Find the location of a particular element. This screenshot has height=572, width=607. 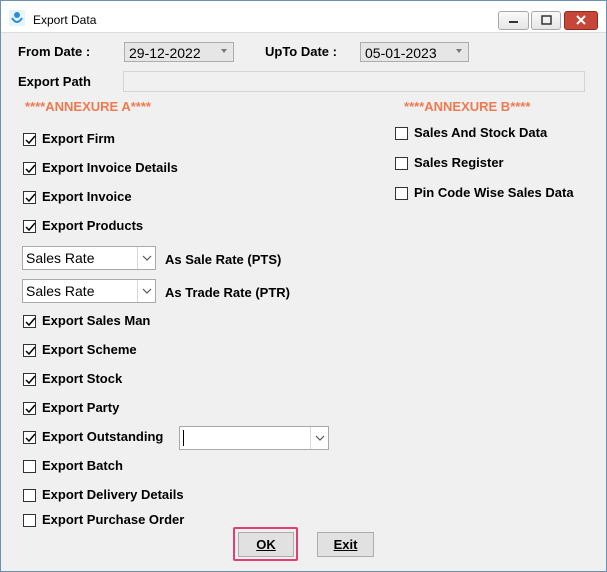

app-icon is located at coordinates (17, 18).